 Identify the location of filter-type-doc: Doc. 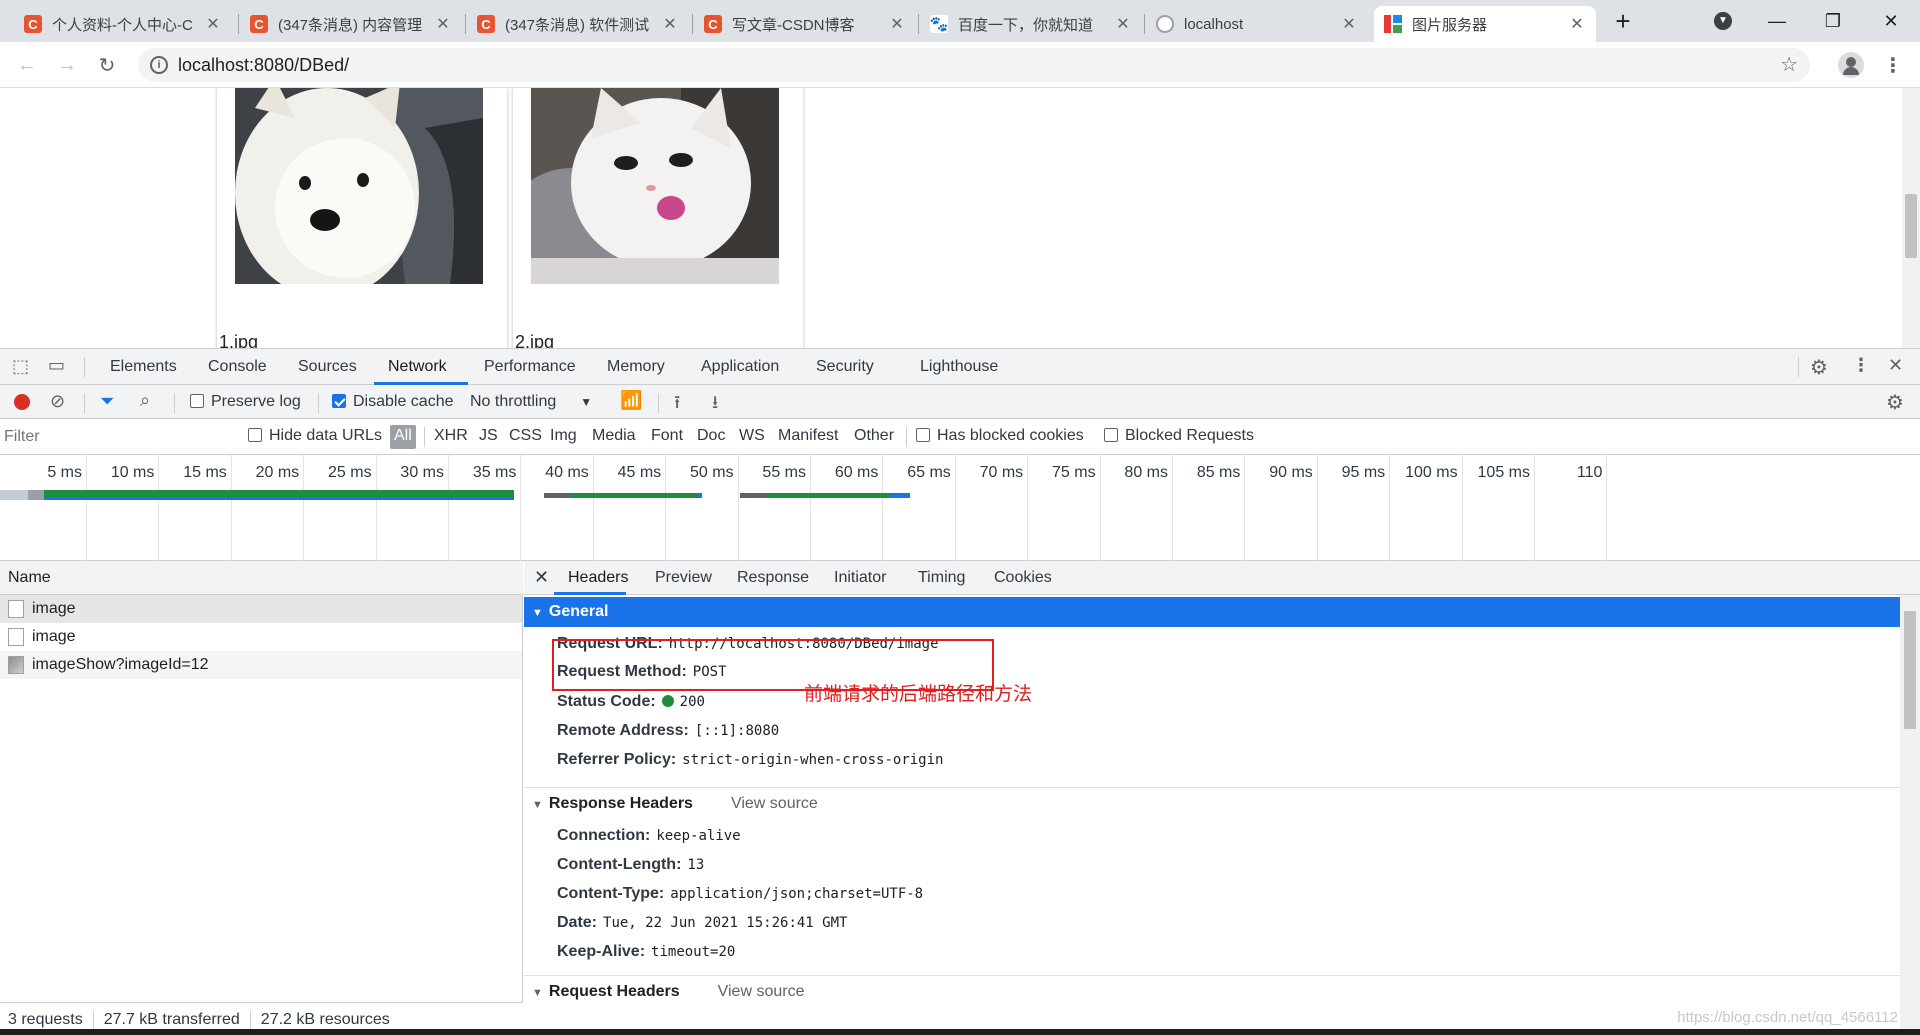
(711, 436).